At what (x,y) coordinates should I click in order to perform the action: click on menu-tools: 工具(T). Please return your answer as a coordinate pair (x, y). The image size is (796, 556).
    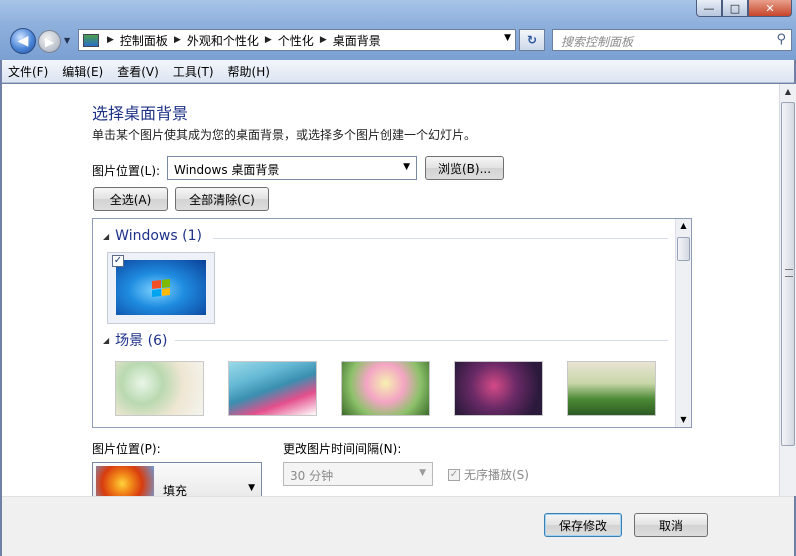
    Looking at the image, I should click on (193, 71).